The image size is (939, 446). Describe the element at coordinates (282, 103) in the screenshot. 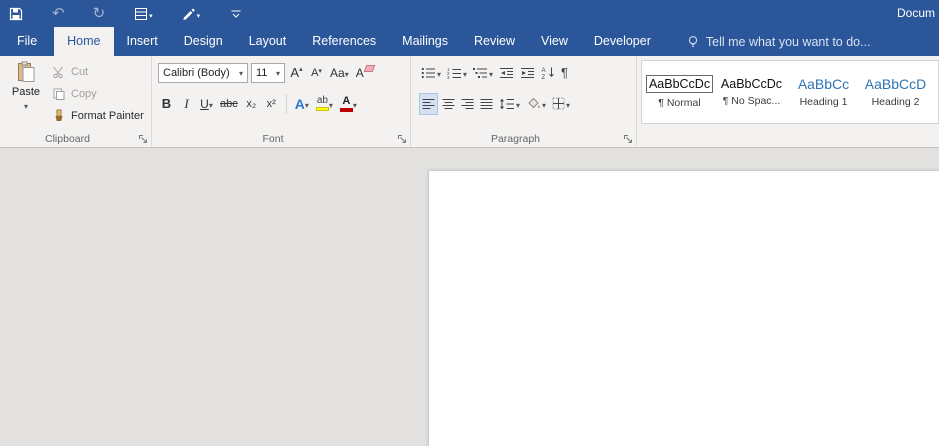

I see `font-row-2: B I U abc x₂ x² A ab` at that location.